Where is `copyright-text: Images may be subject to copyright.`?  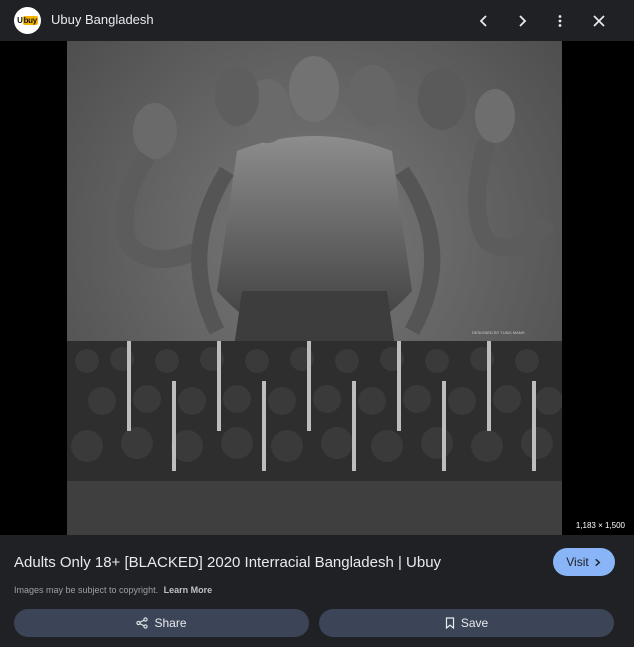 copyright-text: Images may be subject to copyright. is located at coordinates (86, 590).